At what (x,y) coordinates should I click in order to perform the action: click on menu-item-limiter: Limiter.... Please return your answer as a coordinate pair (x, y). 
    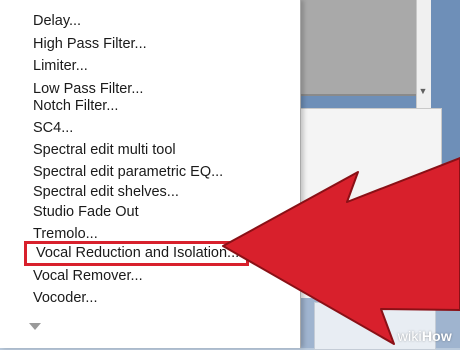
    Looking at the image, I should click on (60, 66).